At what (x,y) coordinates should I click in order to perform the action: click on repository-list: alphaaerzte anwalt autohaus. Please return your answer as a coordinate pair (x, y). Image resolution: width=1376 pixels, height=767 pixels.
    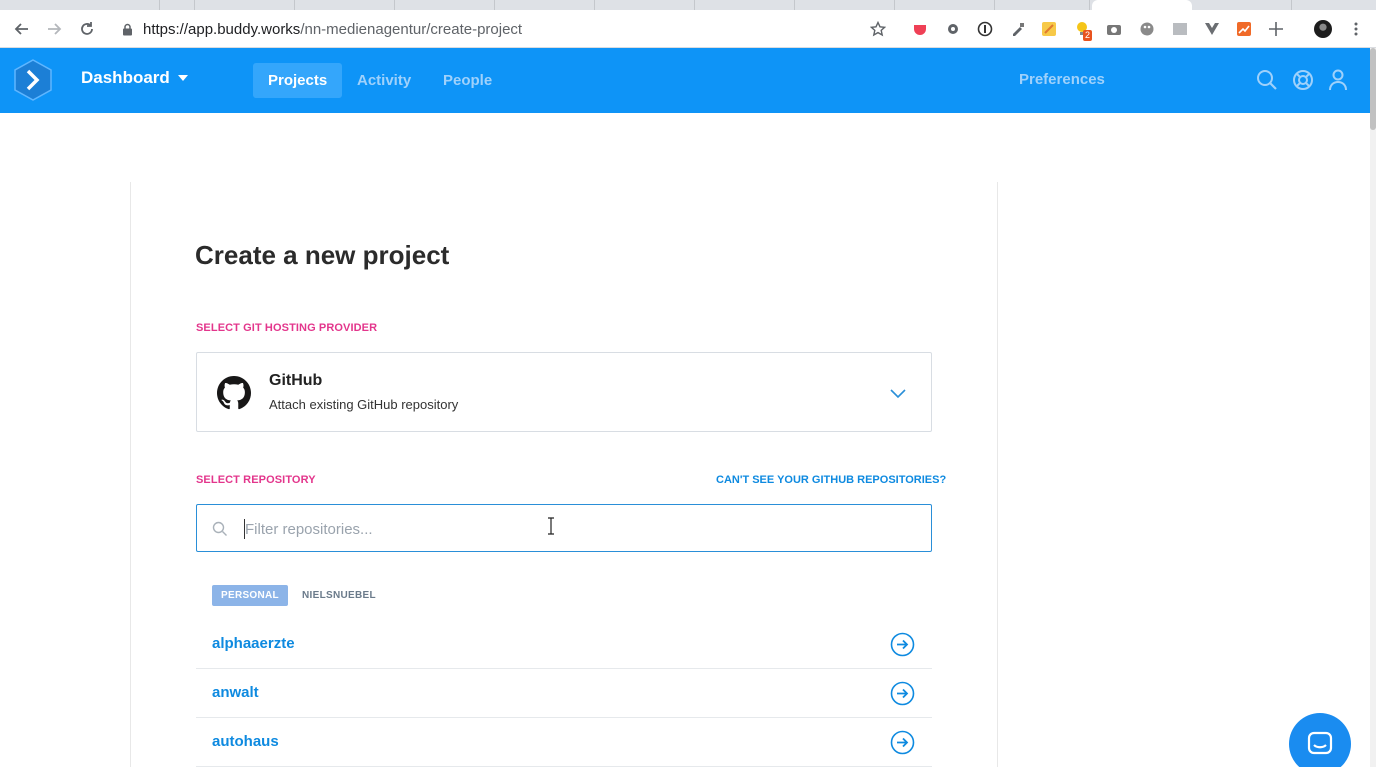
    Looking at the image, I should click on (564, 693).